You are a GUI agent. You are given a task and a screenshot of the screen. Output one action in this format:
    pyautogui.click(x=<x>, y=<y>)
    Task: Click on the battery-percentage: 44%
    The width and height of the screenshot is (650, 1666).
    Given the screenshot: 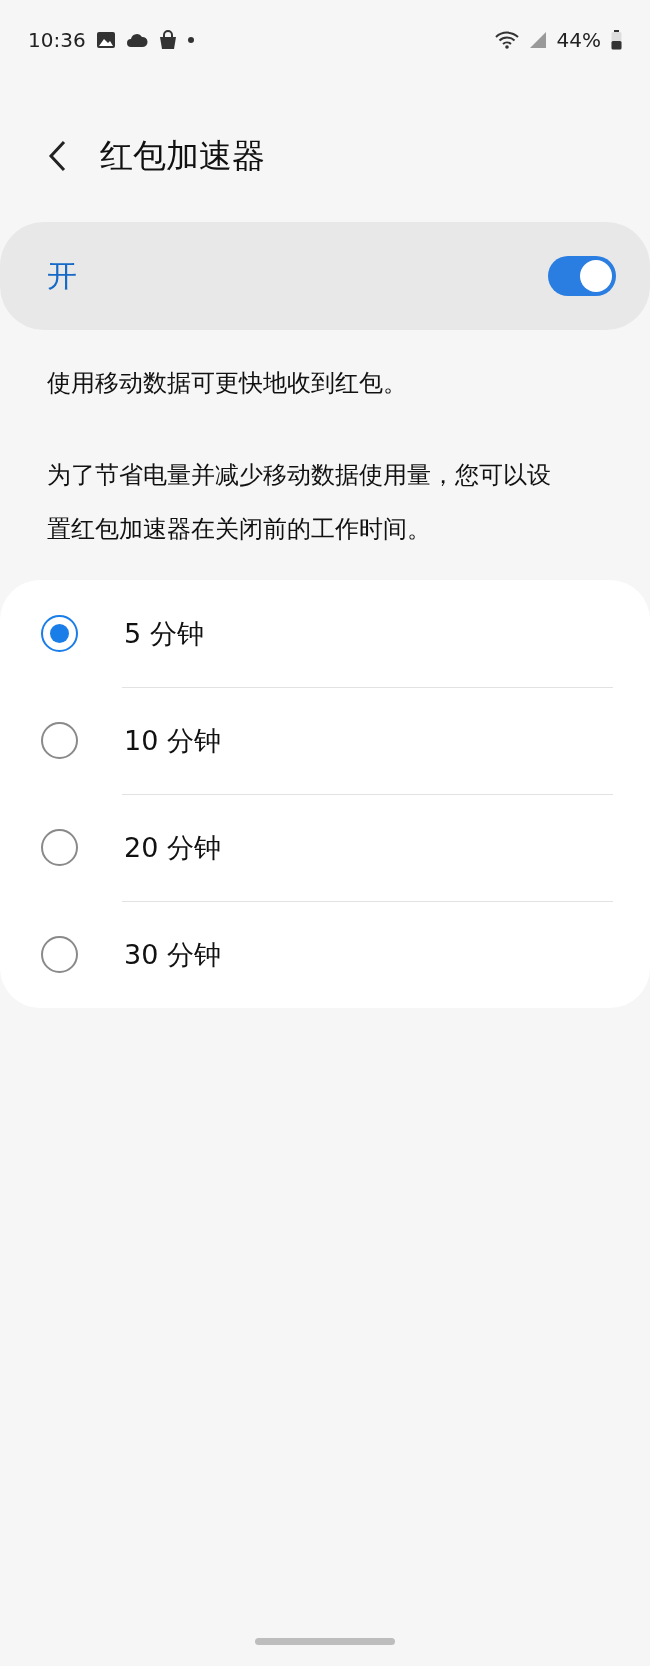 What is the action you would take?
    pyautogui.click(x=578, y=40)
    